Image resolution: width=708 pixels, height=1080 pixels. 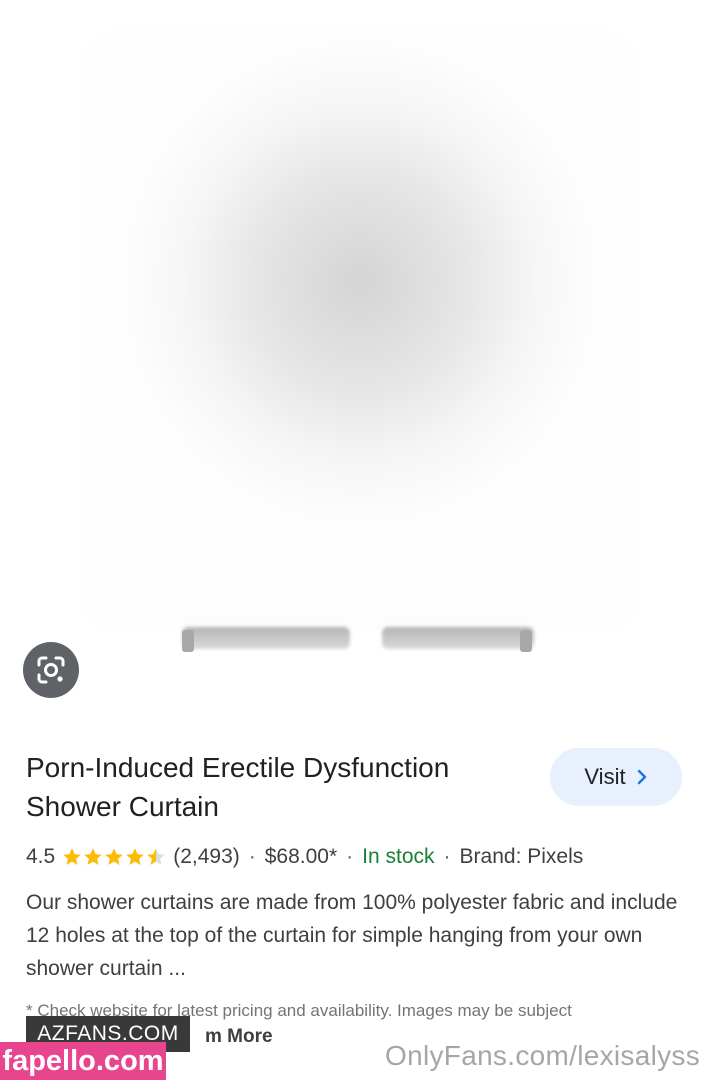 I want to click on visit-button-label: Visit, so click(x=605, y=776).